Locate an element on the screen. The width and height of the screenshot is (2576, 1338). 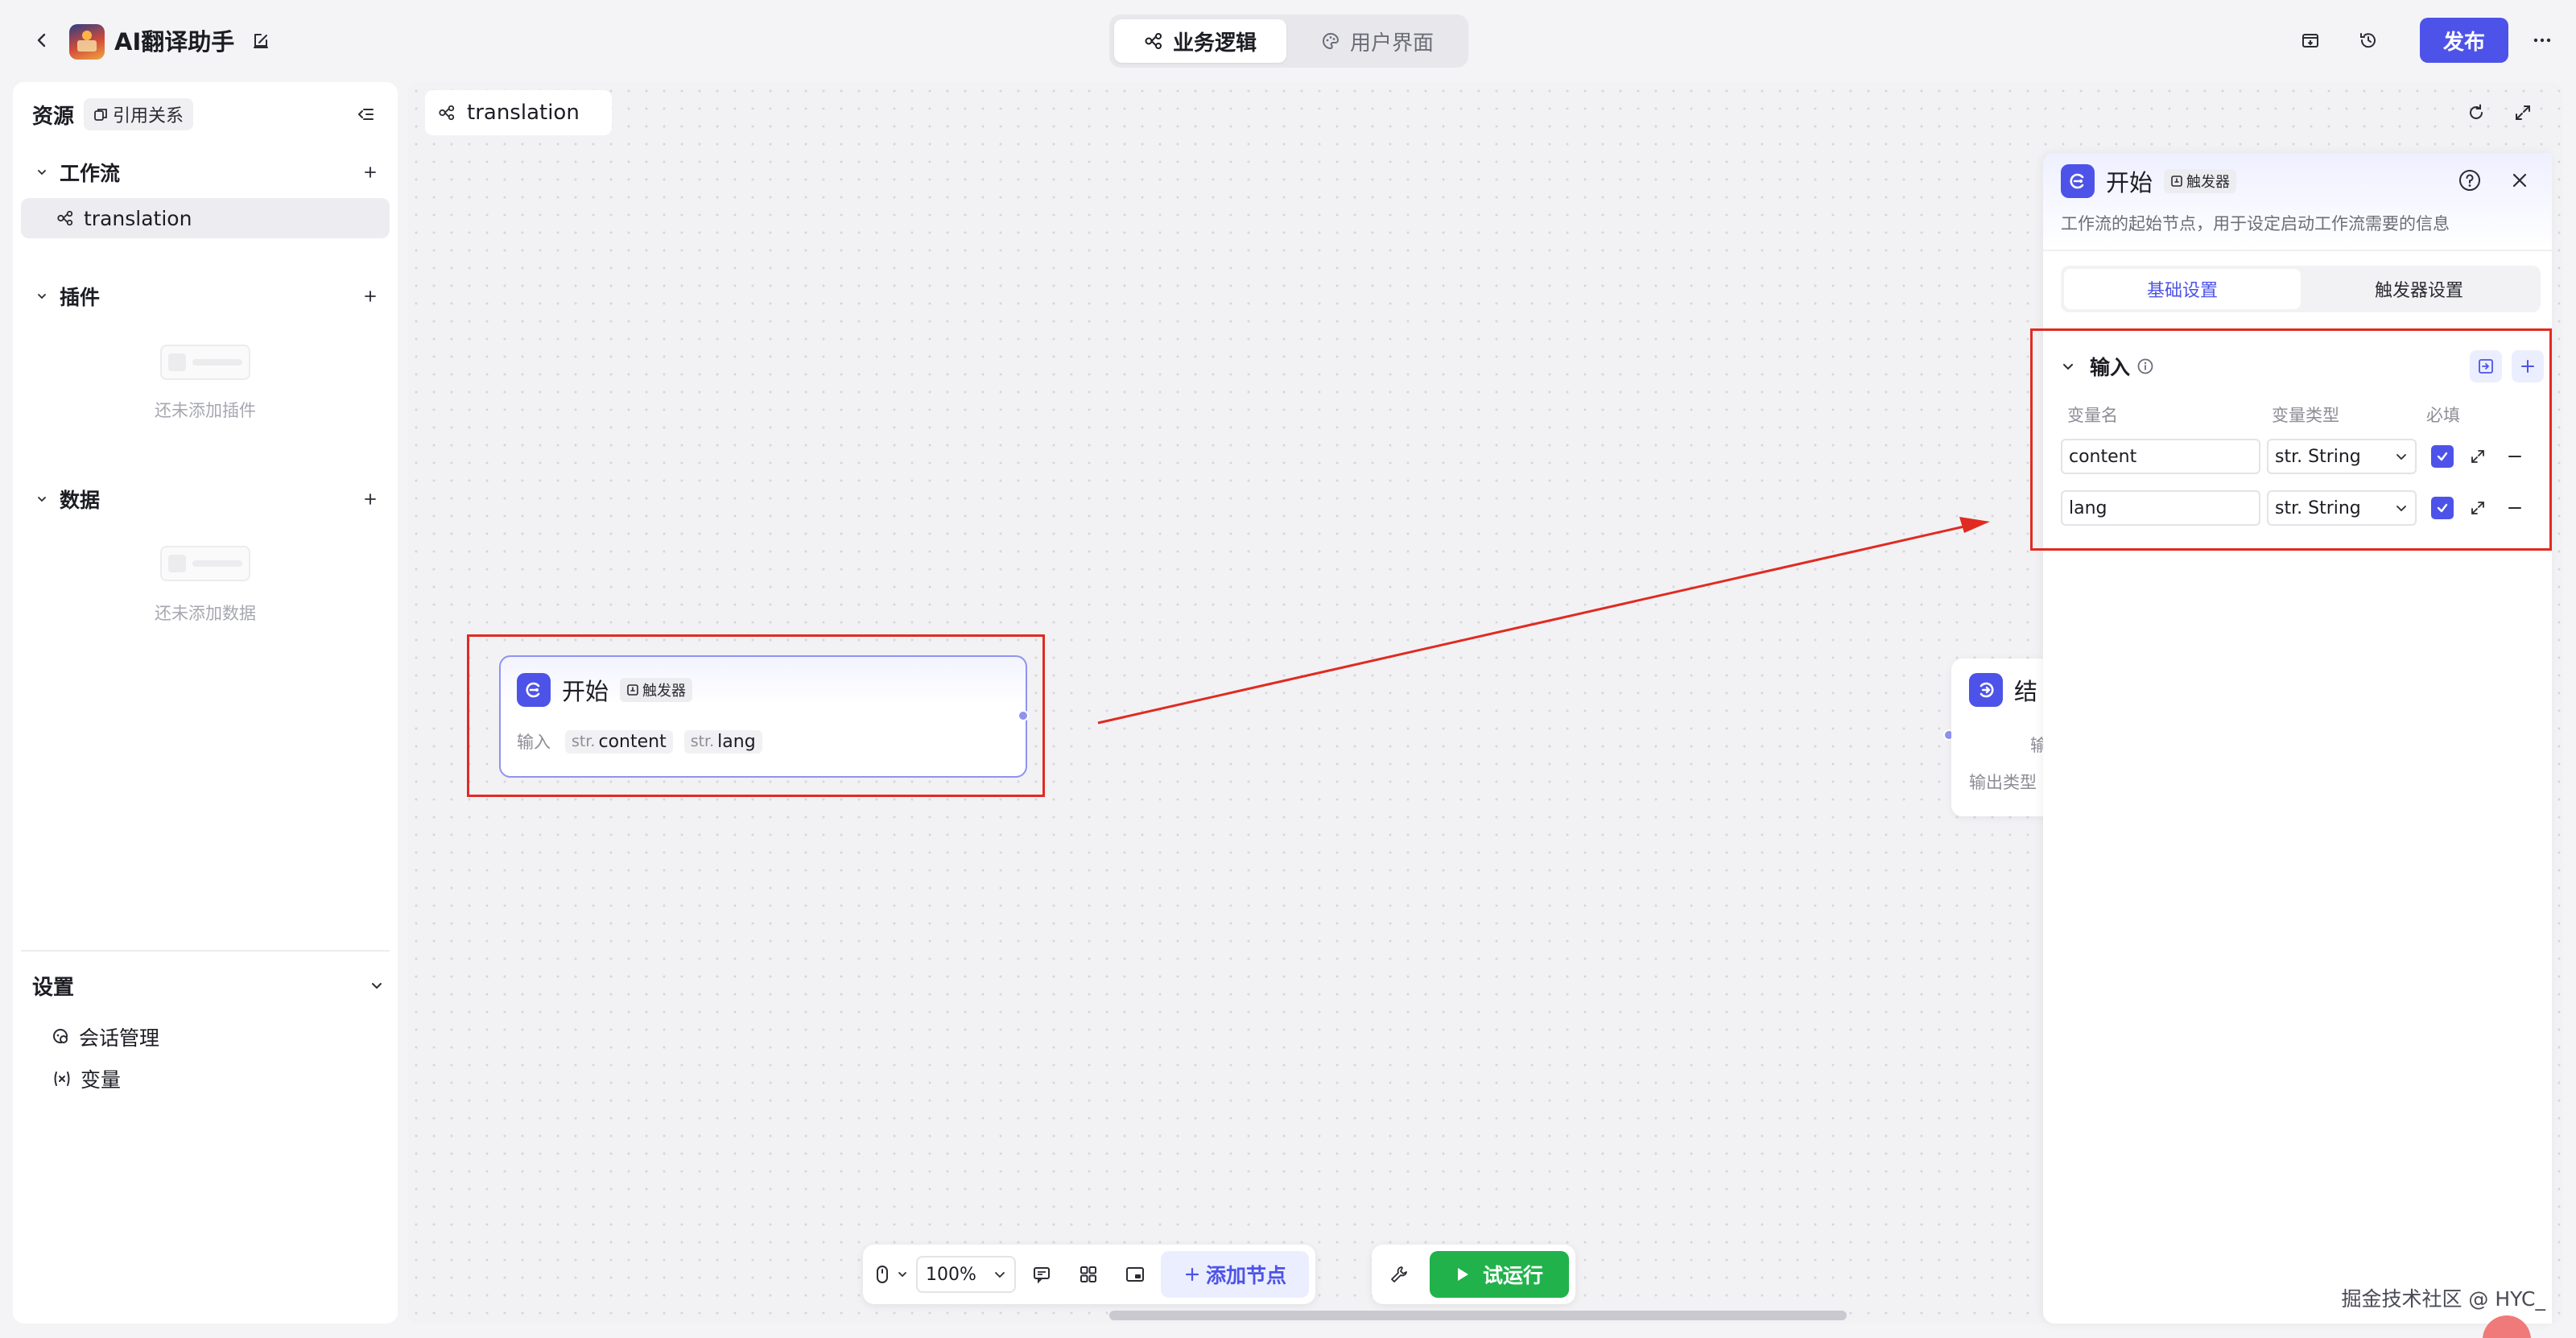
help-icon is located at coordinates (2470, 180).